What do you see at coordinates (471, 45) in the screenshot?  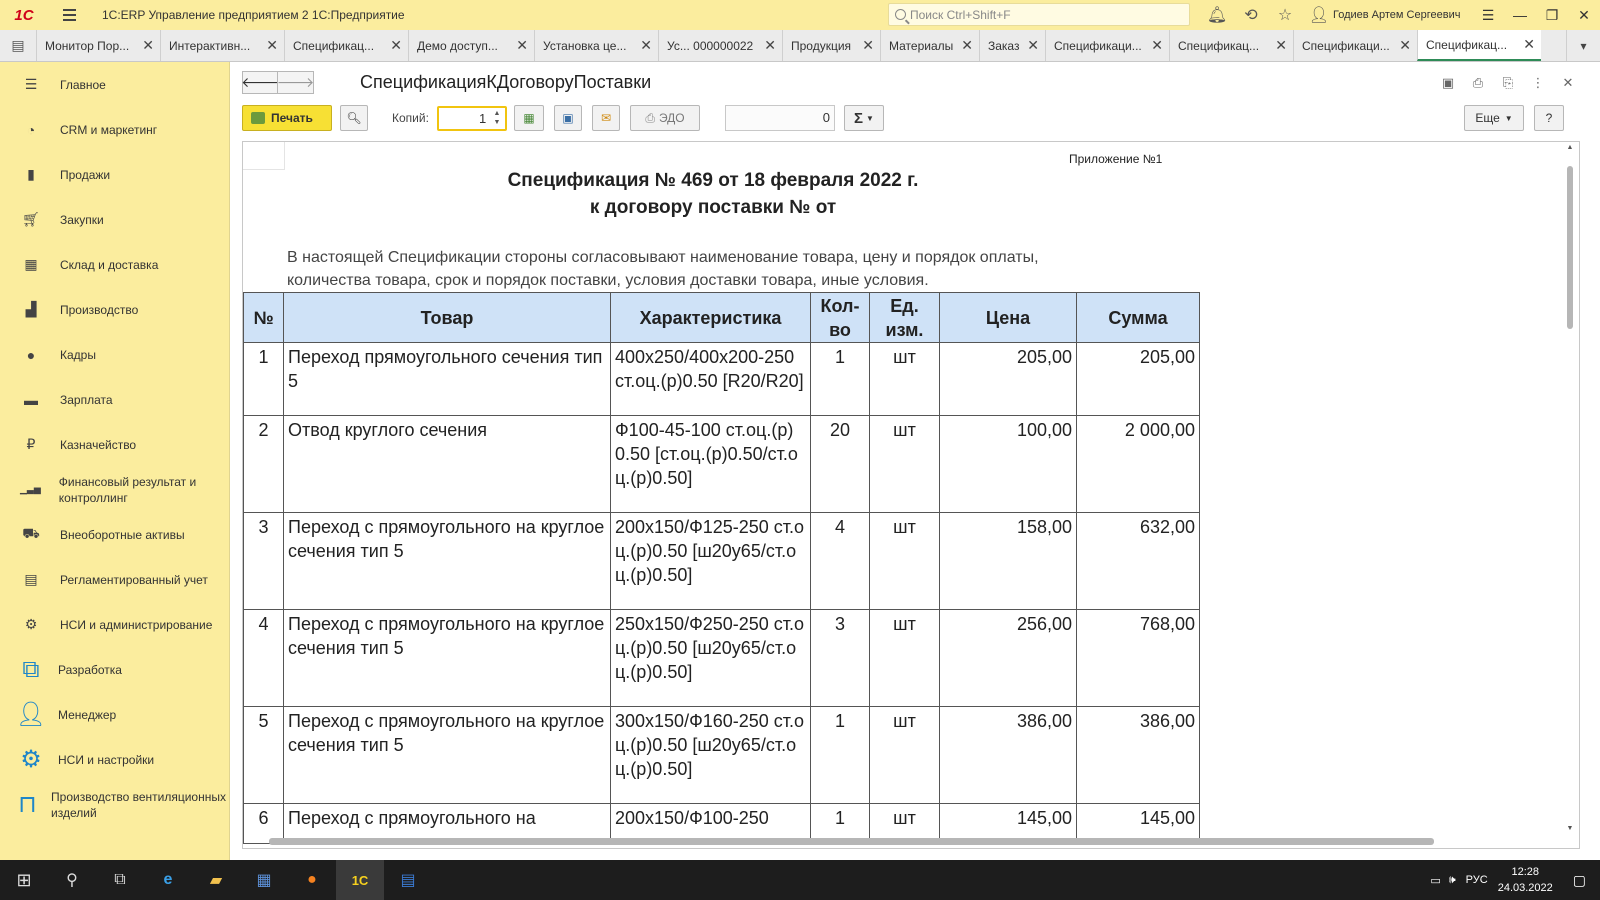 I see `tab-4: Демо доступ... ✕` at bounding box center [471, 45].